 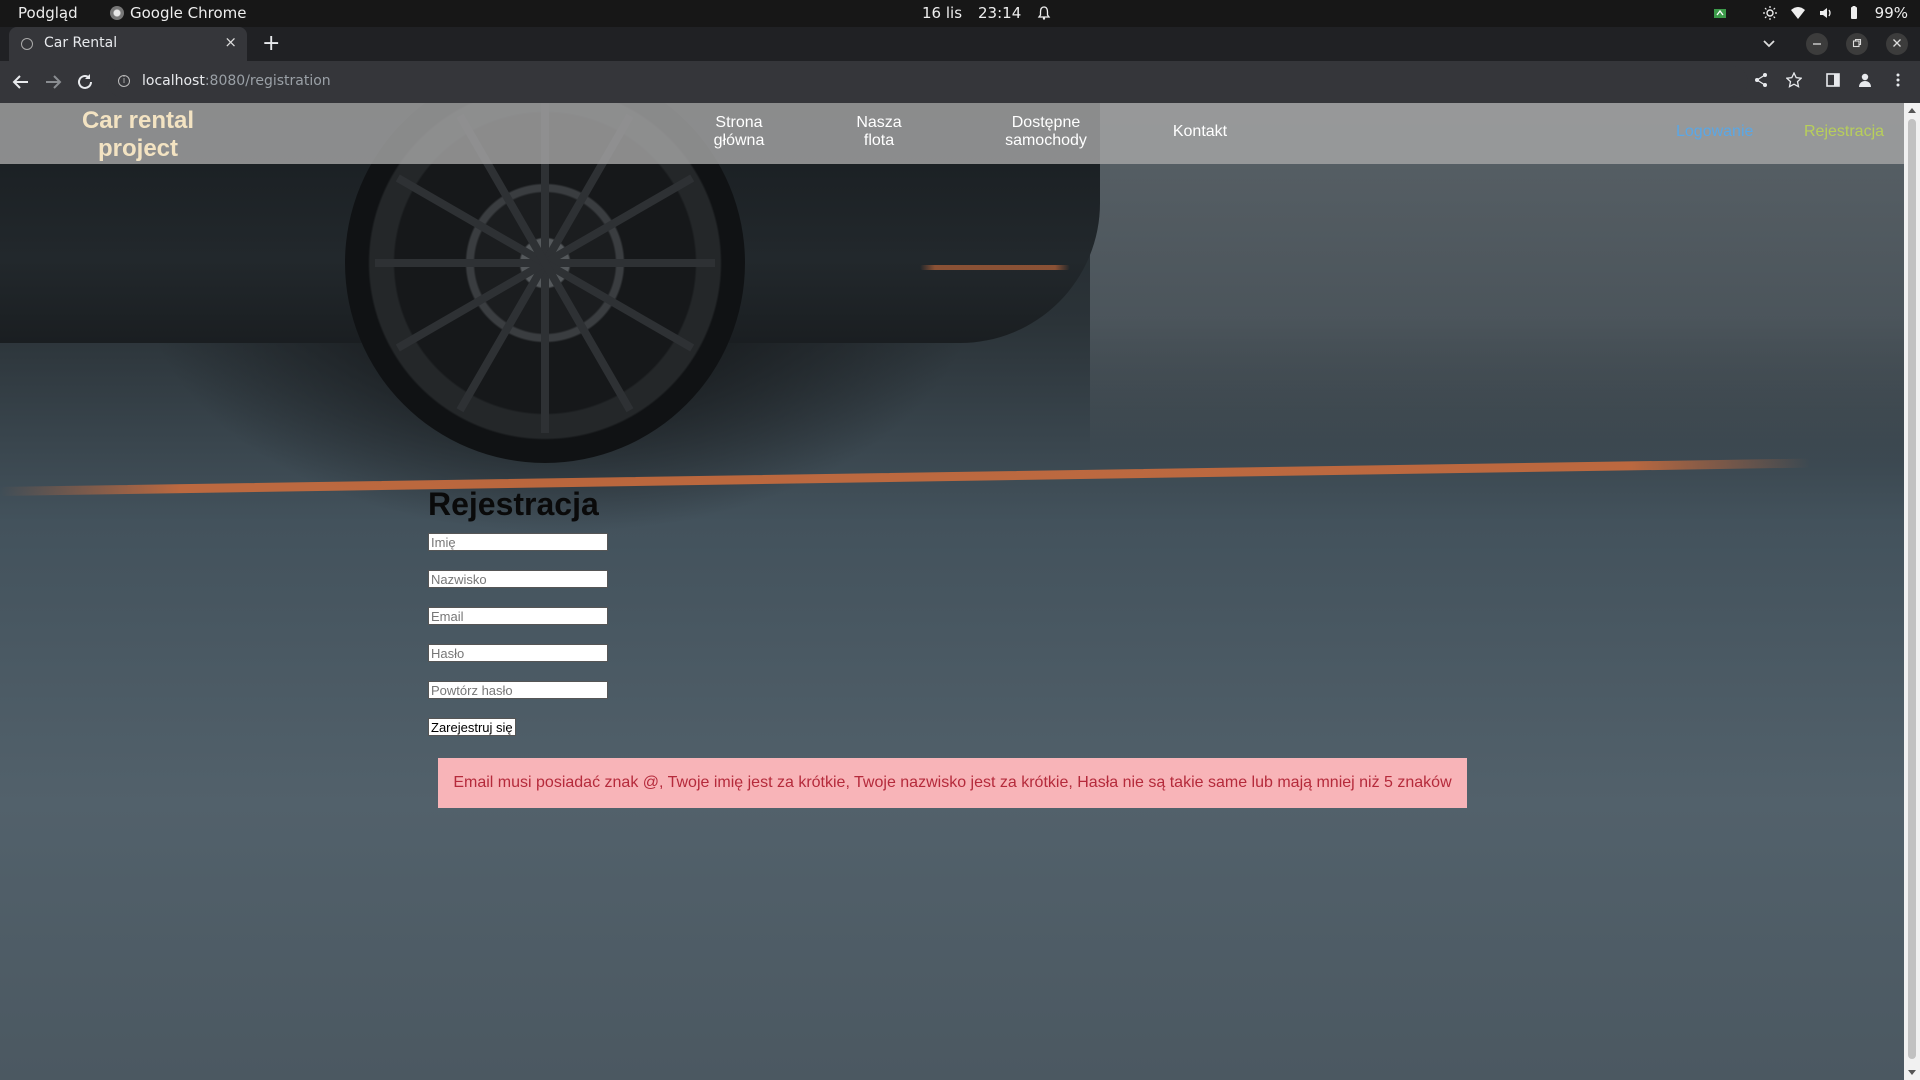 What do you see at coordinates (1898, 80) in the screenshot?
I see `chrome-menu-icon` at bounding box center [1898, 80].